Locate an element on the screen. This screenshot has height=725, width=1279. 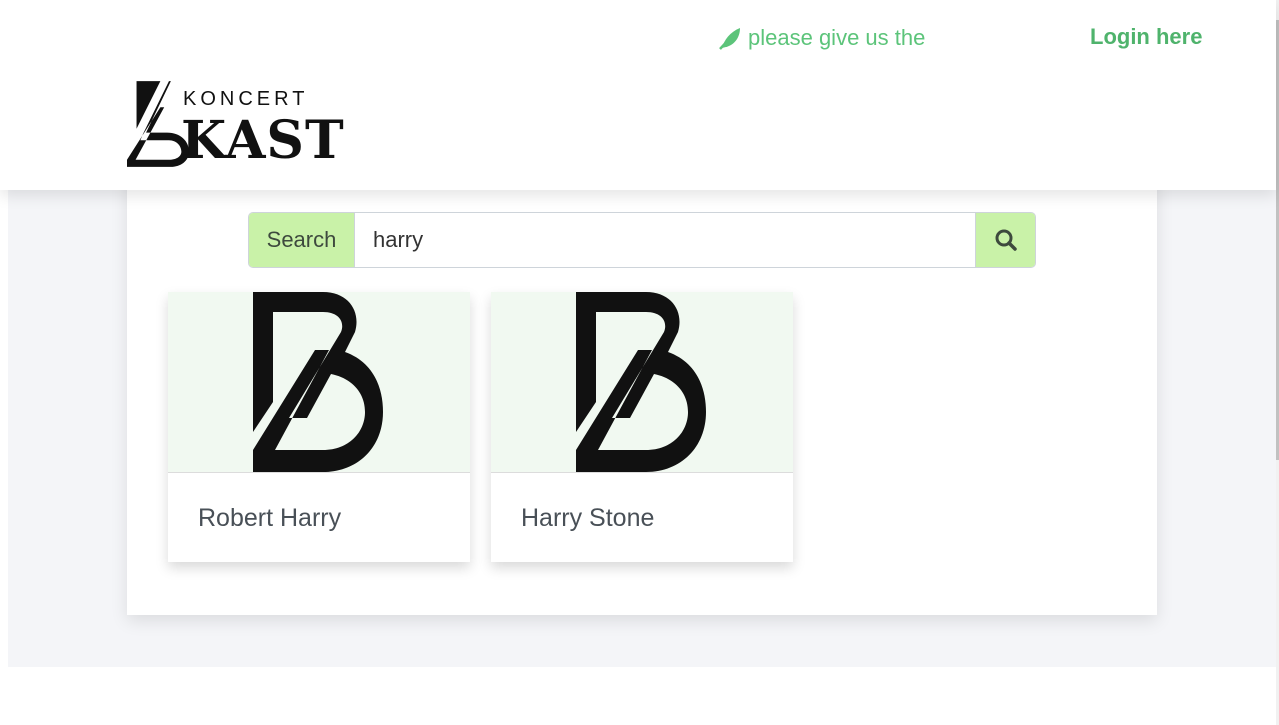
leaf-icon is located at coordinates (729, 39).